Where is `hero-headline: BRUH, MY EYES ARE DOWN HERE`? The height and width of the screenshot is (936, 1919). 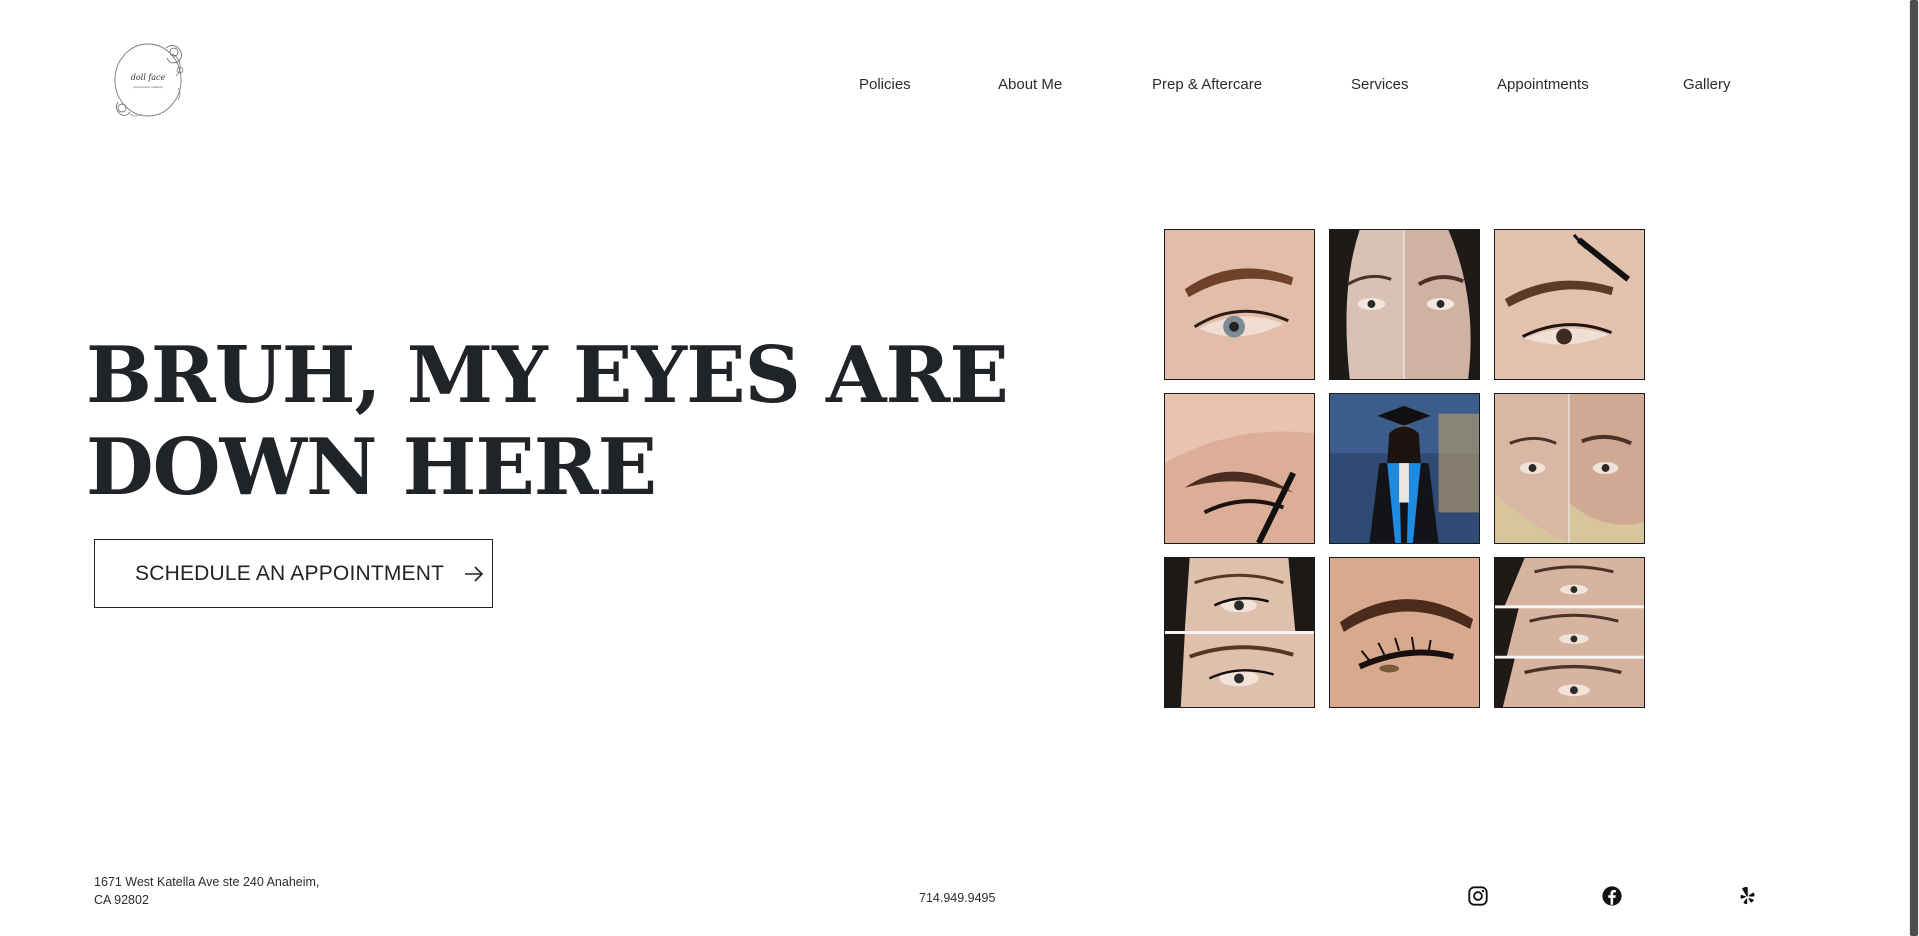
hero-headline: BRUH, MY EYES ARE DOWN HERE is located at coordinates (547, 422).